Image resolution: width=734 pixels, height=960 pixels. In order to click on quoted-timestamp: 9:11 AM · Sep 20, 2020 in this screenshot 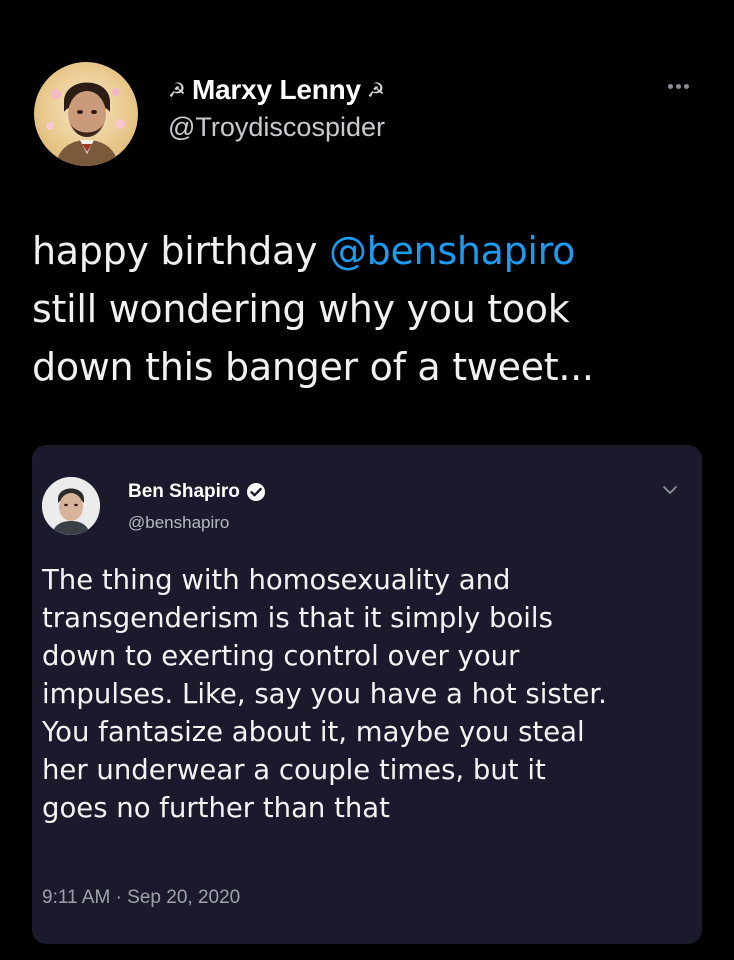, I will do `click(141, 898)`.